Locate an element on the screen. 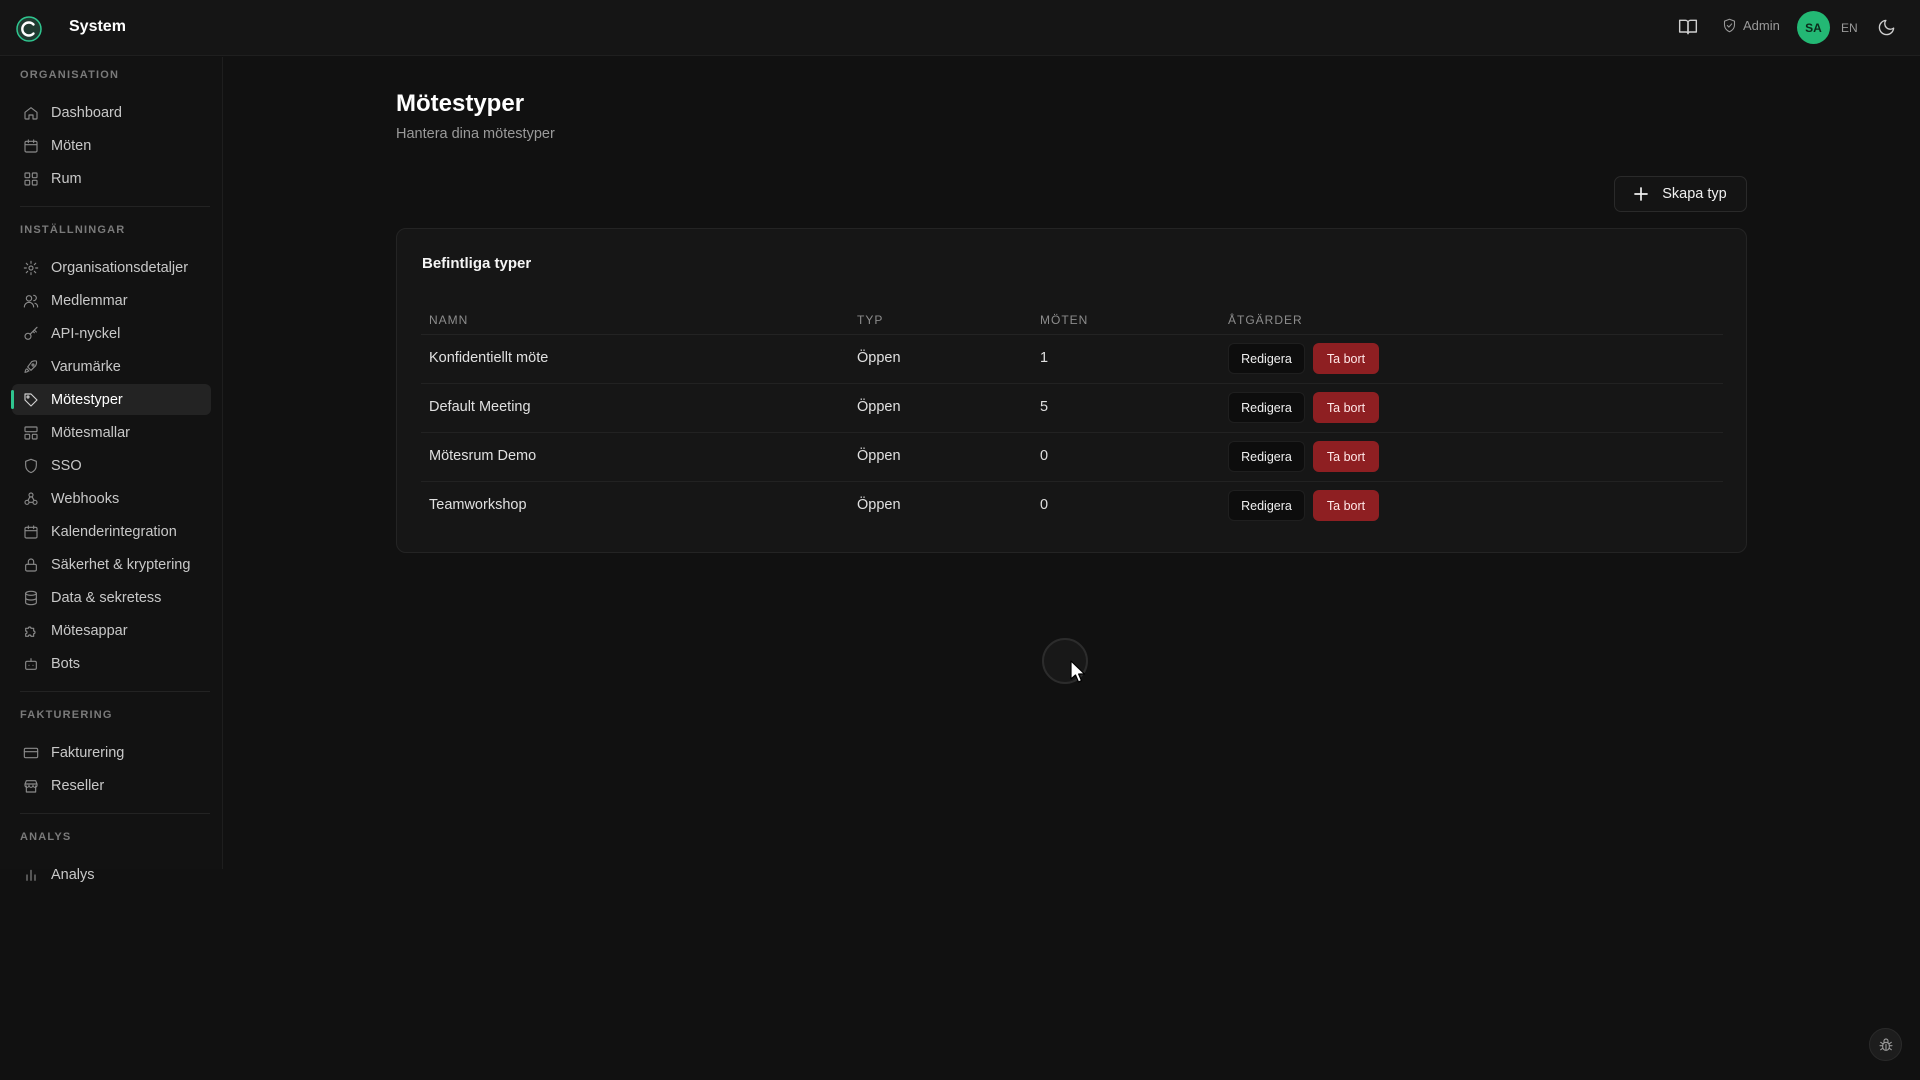  sidebar-item-kalenderintegration: Kalenderintegration is located at coordinates (111, 531).